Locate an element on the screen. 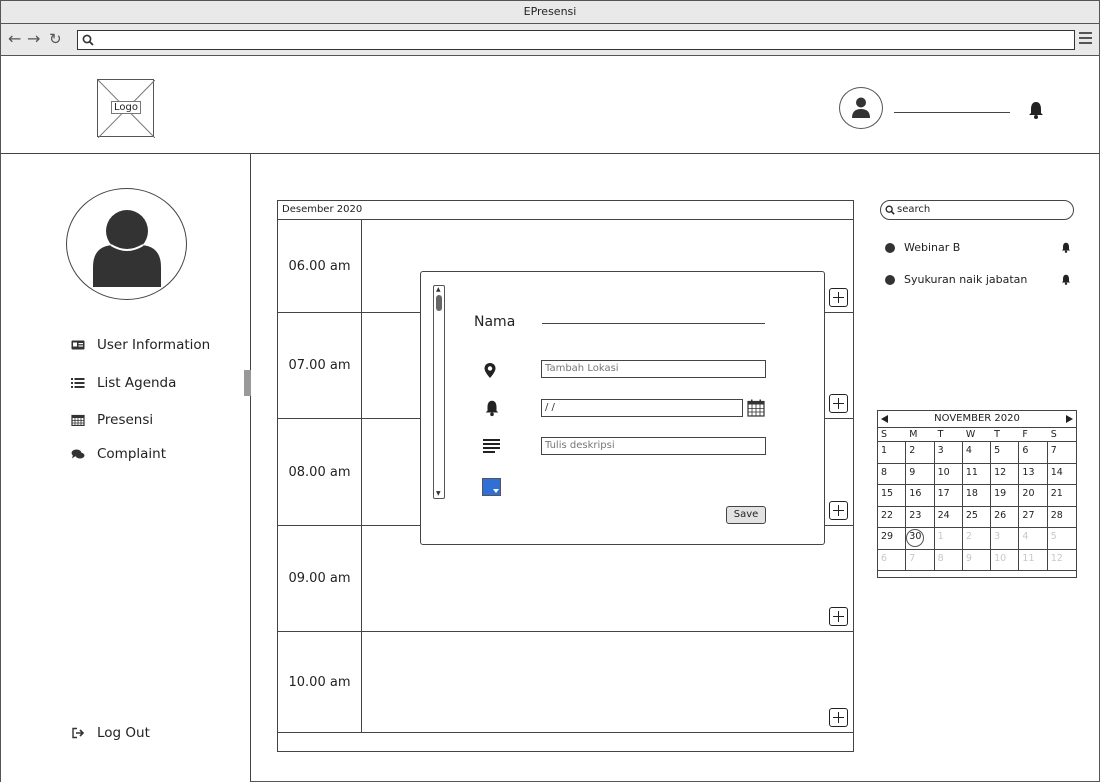 The image size is (1100, 782). calendar-day: 22 is located at coordinates (892, 517).